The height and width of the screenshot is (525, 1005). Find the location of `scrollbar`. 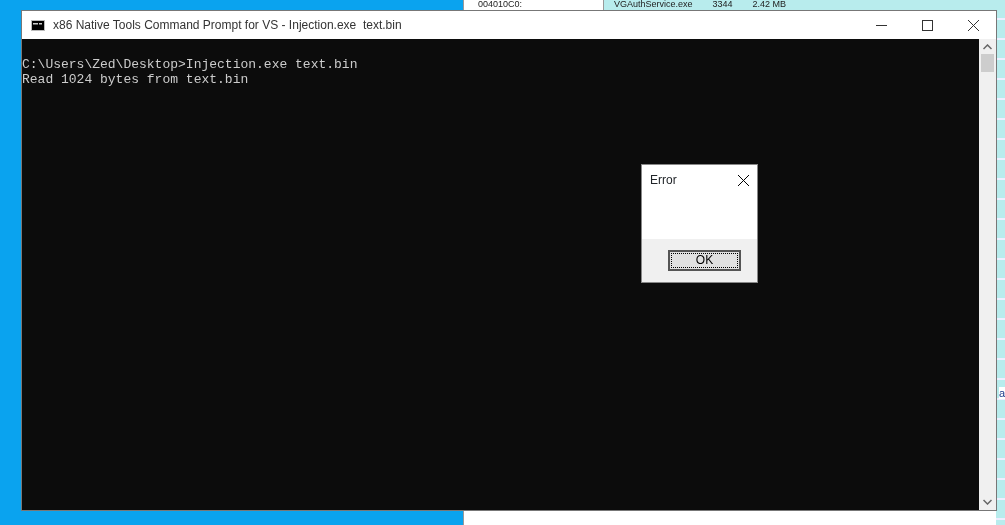

scrollbar is located at coordinates (987, 274).